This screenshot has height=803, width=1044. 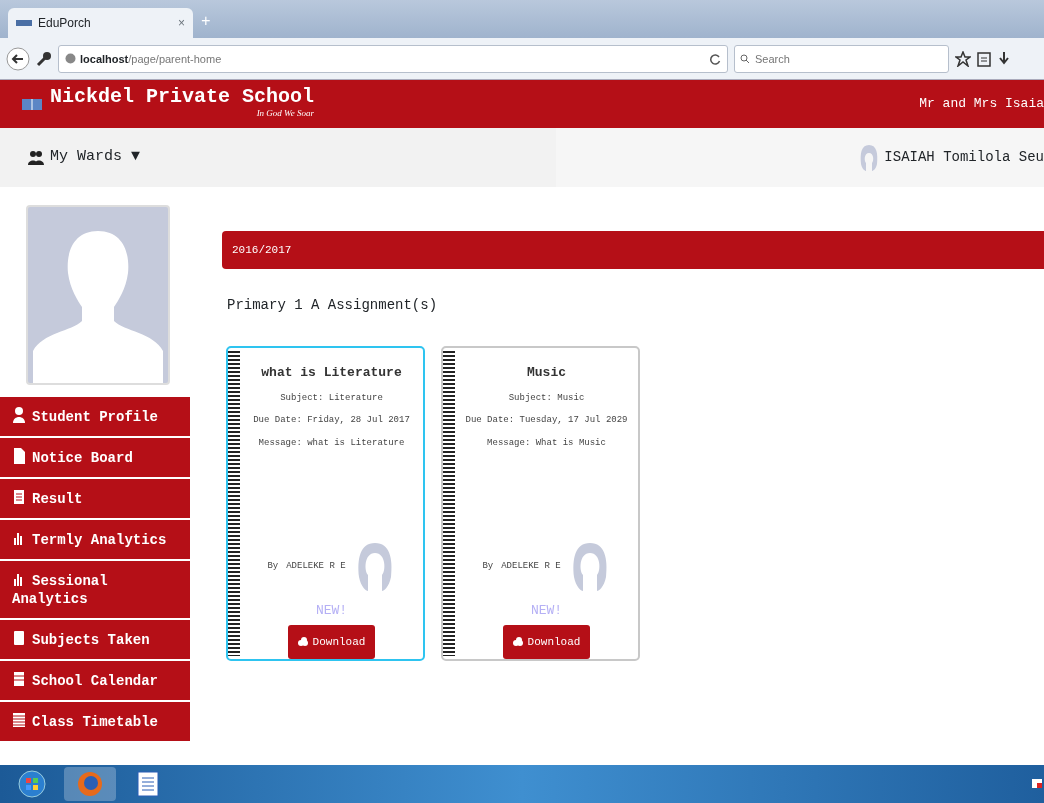 I want to click on subject-text: Subject: Literature, so click(x=331, y=398).